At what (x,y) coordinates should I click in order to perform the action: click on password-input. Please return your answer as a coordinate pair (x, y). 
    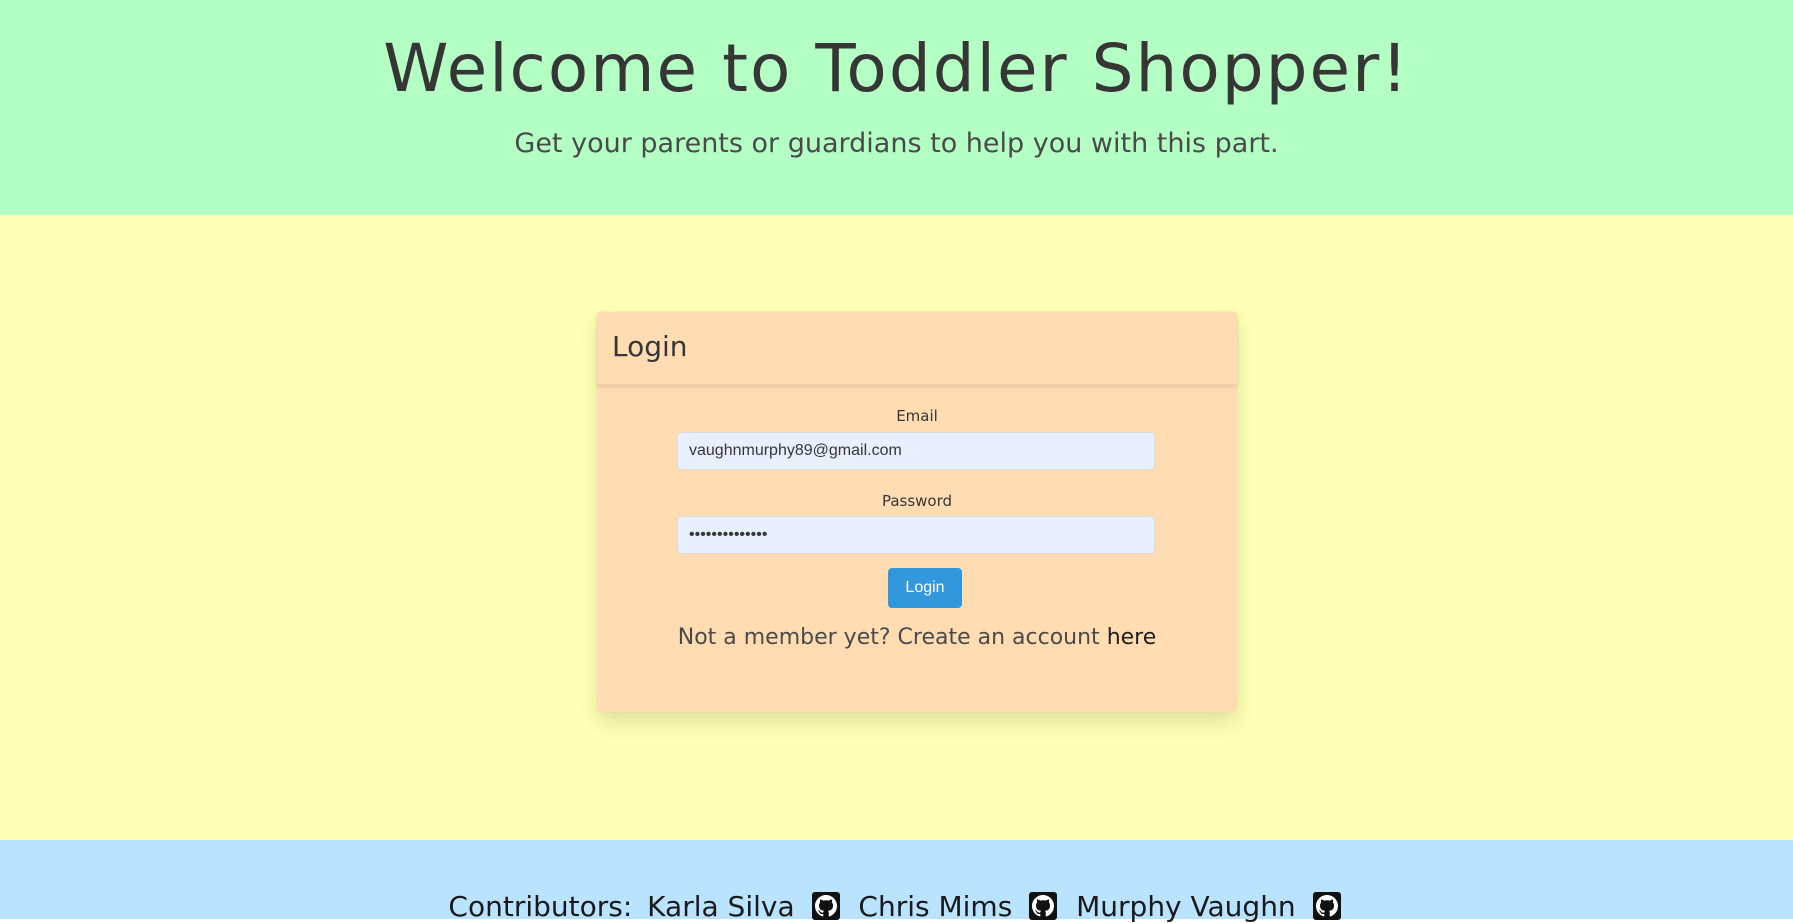
    Looking at the image, I should click on (916, 535).